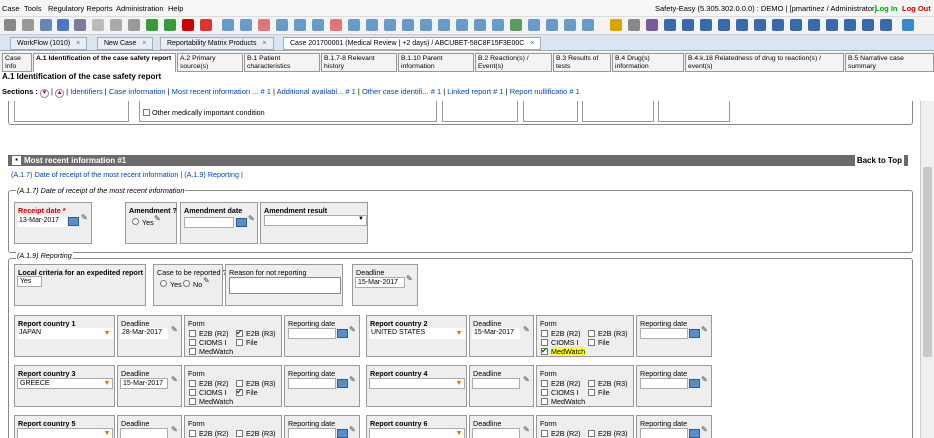 This screenshot has width=934, height=438. I want to click on search-icon, so click(498, 25).